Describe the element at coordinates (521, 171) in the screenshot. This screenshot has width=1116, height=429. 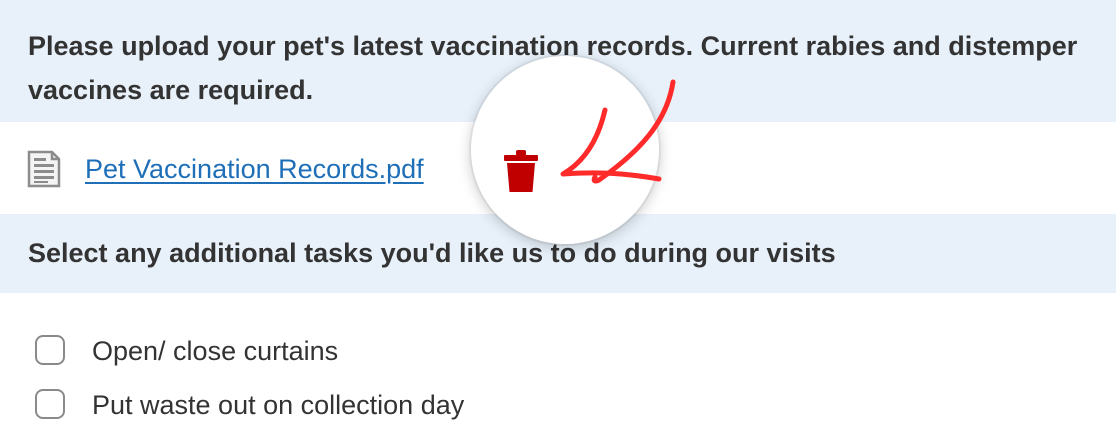
I see `trash-icon` at that location.